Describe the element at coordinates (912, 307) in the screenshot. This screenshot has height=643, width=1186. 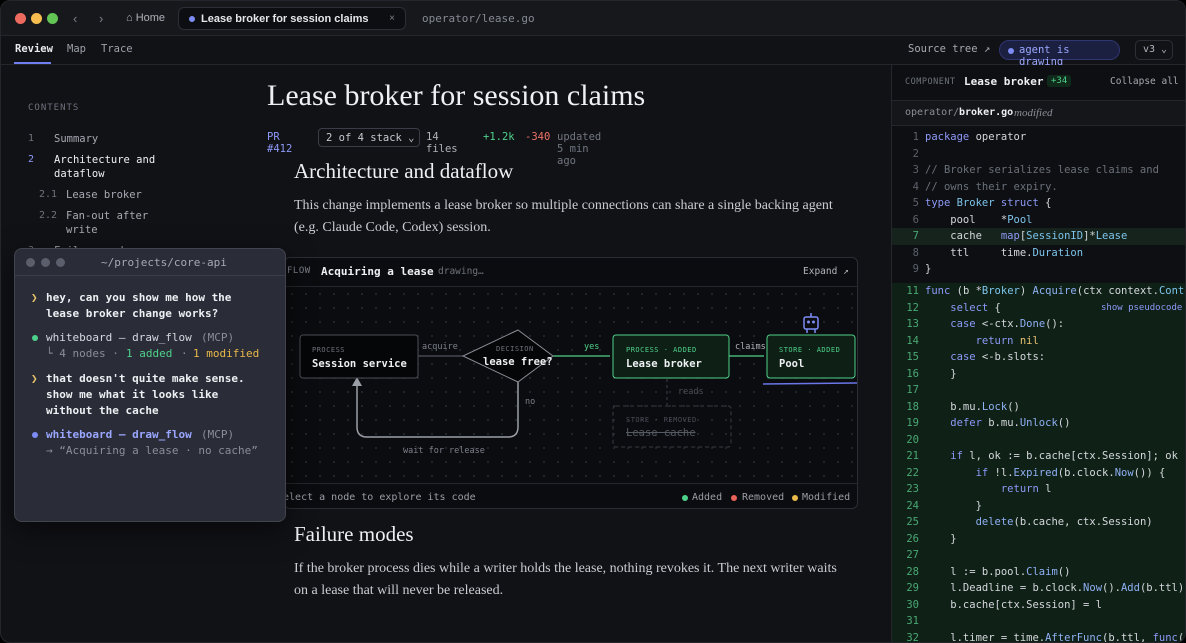
I see `line-number: 12` at that location.